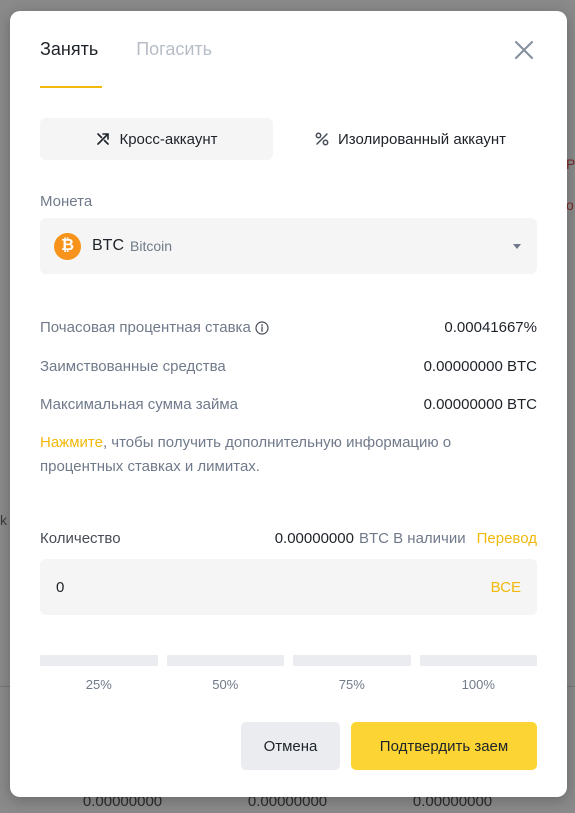 The height and width of the screenshot is (813, 575). Describe the element at coordinates (133, 366) in the screenshot. I see `borrowed-label: Заимствованные средства` at that location.